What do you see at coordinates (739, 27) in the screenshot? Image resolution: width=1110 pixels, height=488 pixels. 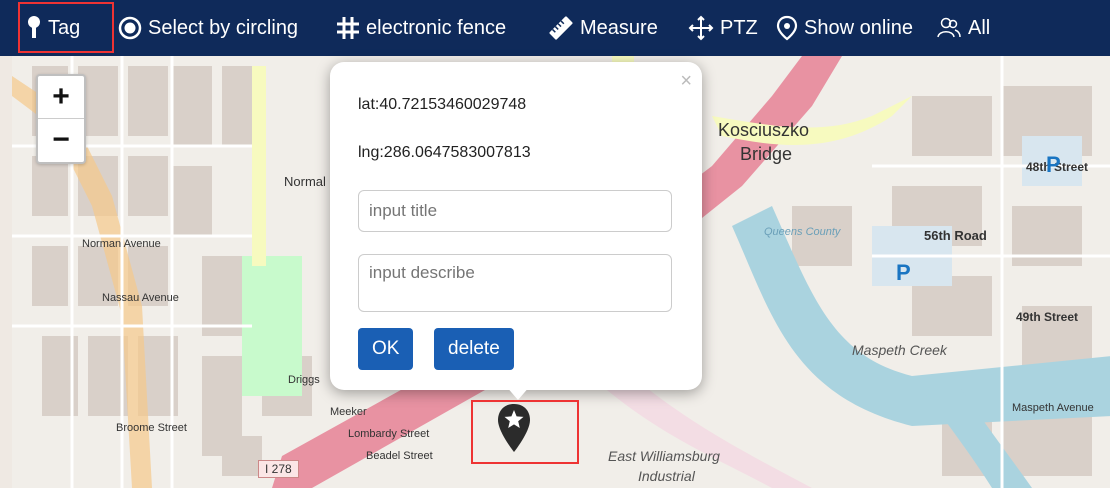 I see `ptz-label: PTZ` at bounding box center [739, 27].